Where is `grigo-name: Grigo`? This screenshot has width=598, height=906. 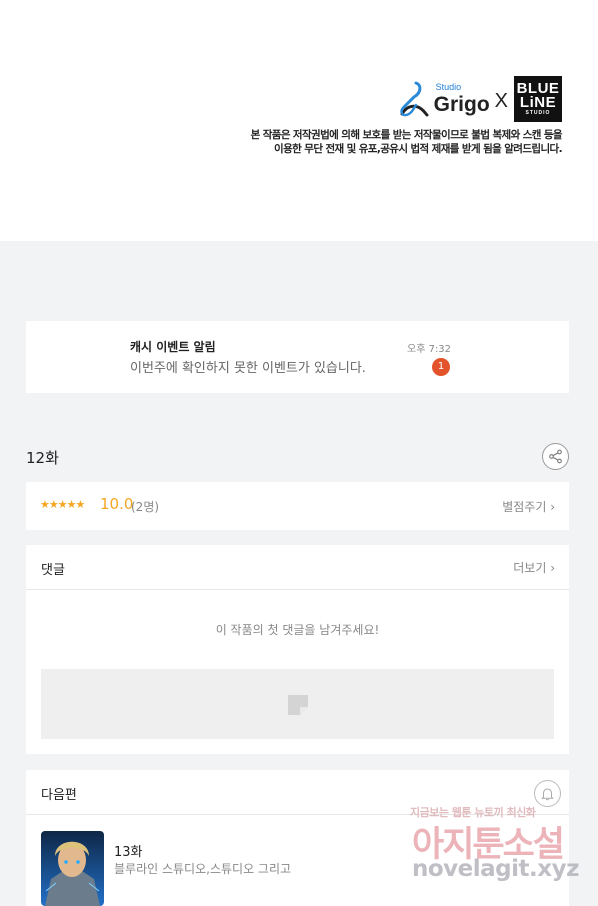
grigo-name: Grigo is located at coordinates (461, 104).